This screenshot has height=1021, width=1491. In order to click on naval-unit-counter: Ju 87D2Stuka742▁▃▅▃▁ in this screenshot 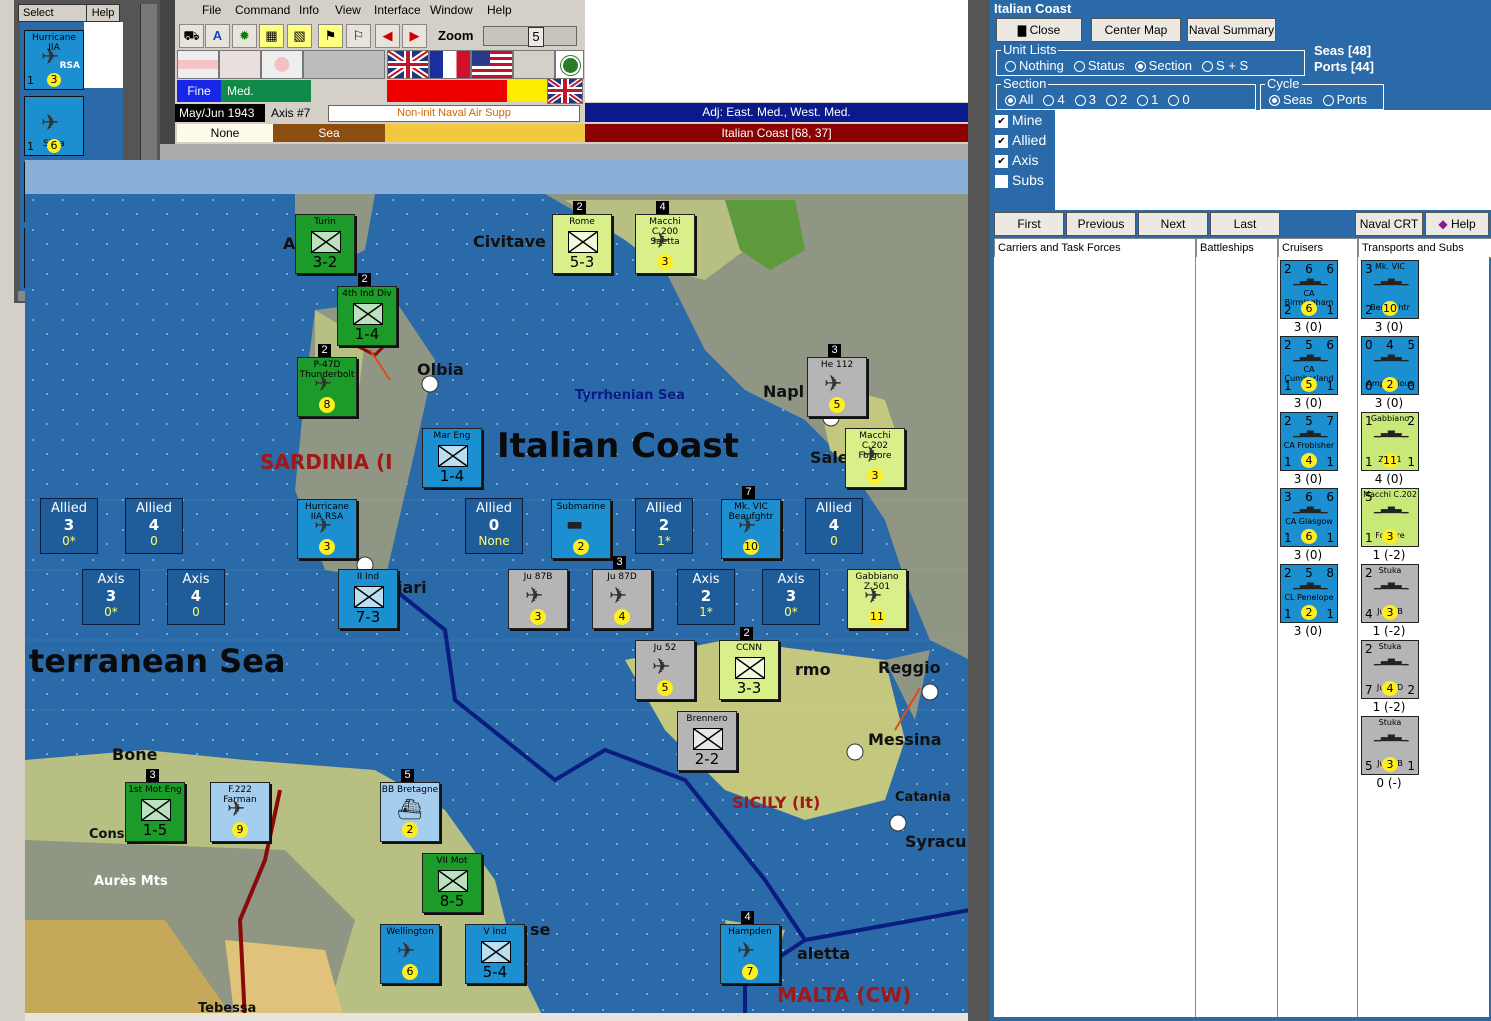, I will do `click(1390, 669)`.